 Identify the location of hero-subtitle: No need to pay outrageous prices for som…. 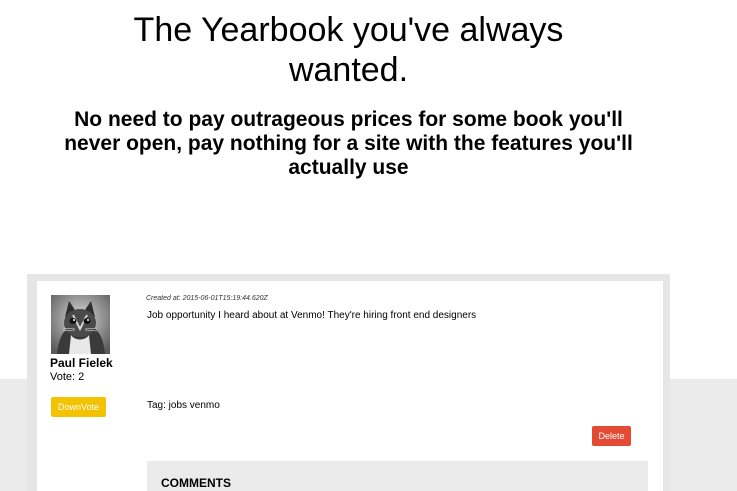
(348, 143).